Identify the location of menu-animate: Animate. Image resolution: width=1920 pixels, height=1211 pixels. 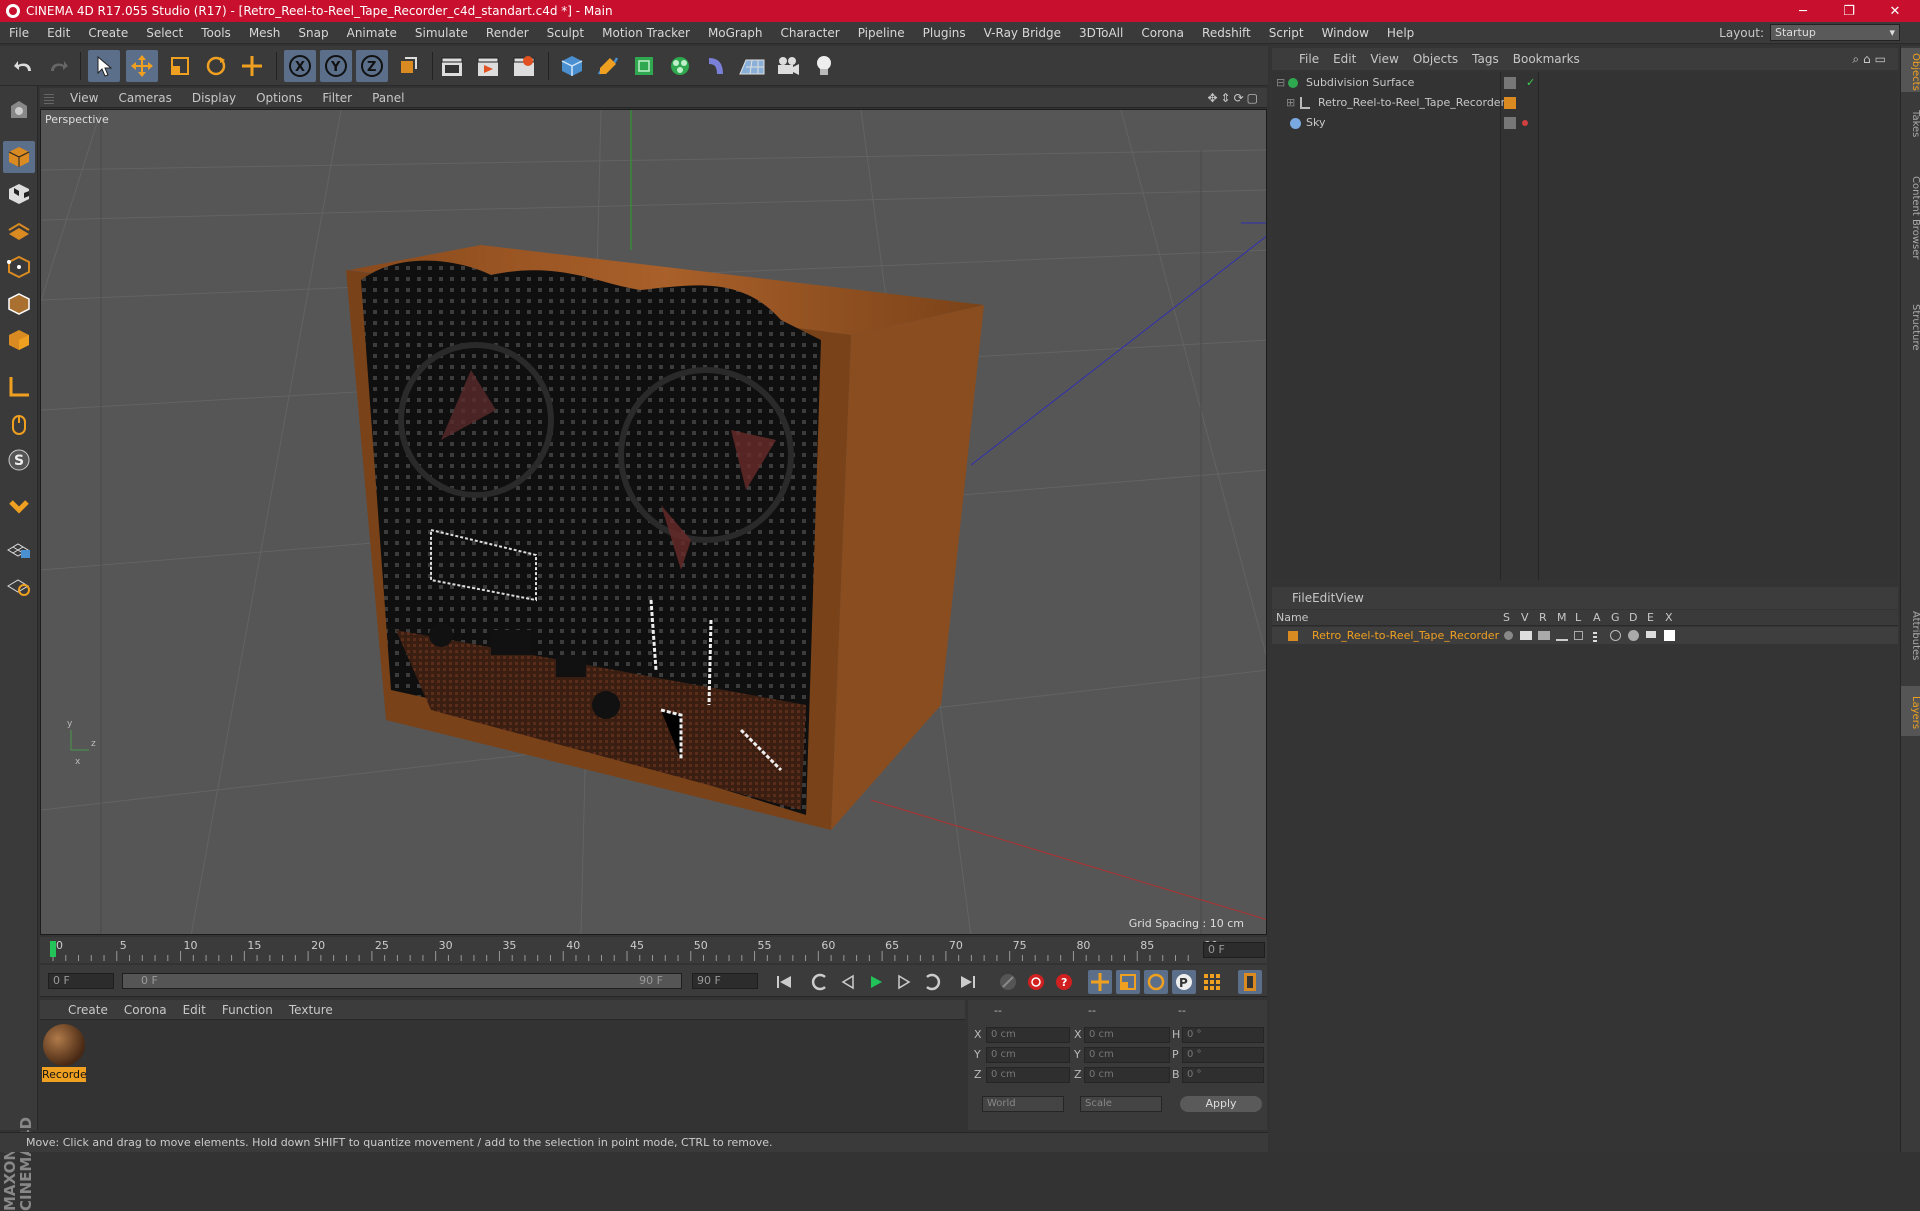
(372, 33).